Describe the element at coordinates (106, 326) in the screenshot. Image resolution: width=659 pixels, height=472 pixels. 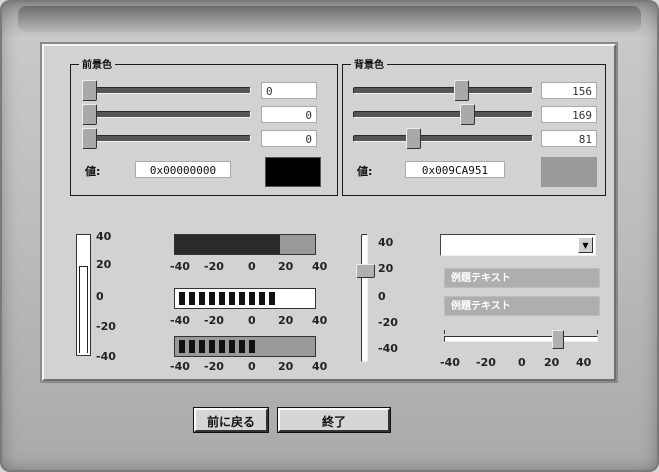
I see `vg-tick-4: -20` at that location.